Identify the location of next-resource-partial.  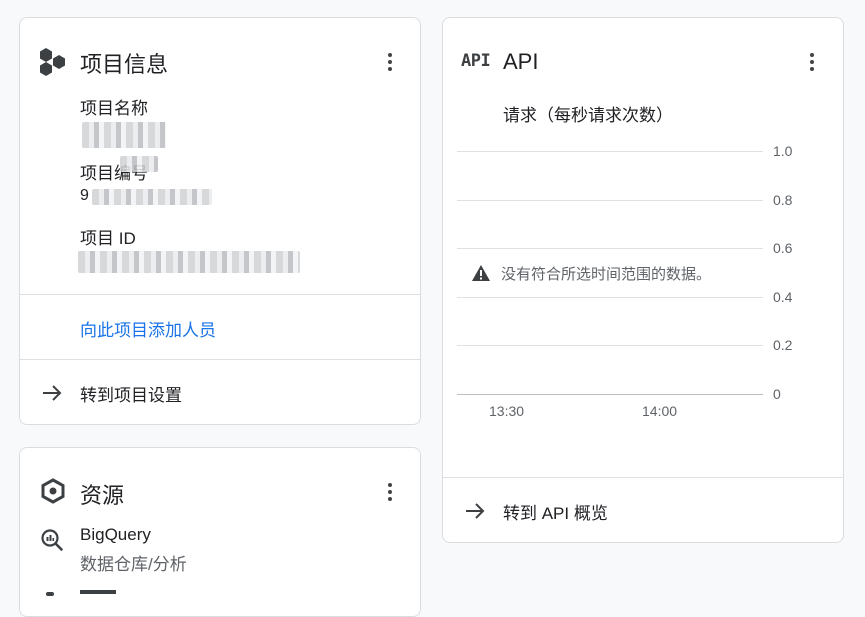
(82, 593).